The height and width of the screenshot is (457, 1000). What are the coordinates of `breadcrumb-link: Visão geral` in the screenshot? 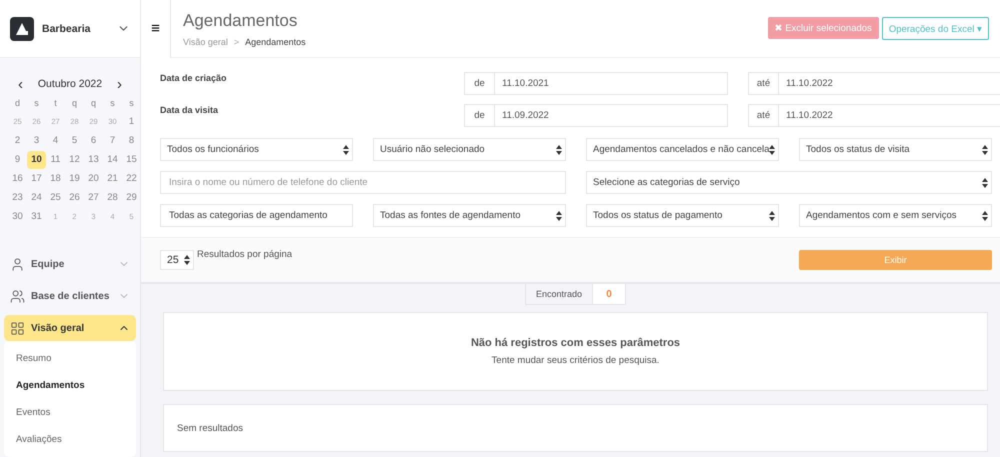 It's located at (205, 41).